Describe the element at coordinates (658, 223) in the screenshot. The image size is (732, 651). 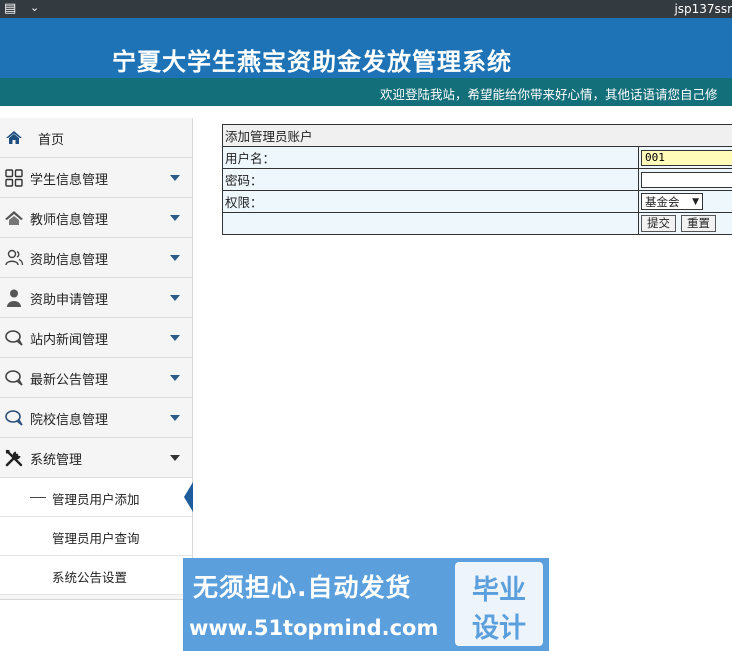
I see `submit-button: 提交` at that location.